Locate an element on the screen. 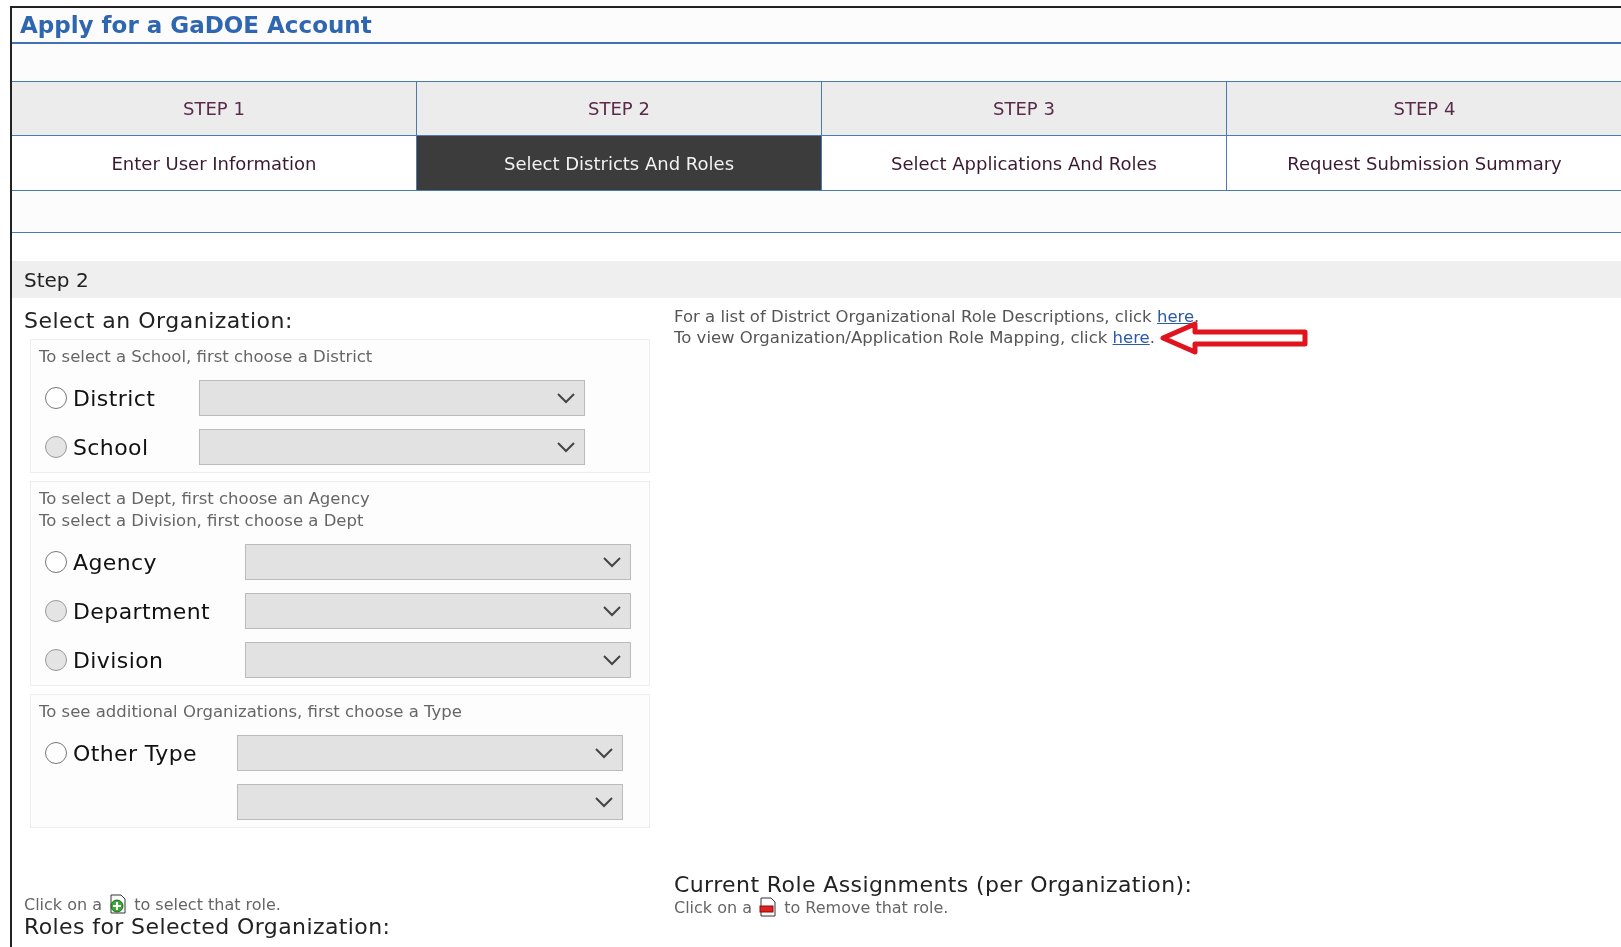 This screenshot has width=1621, height=947. help-text: To view Organization/Application Role Mapping, click here. is located at coordinates (914, 337).